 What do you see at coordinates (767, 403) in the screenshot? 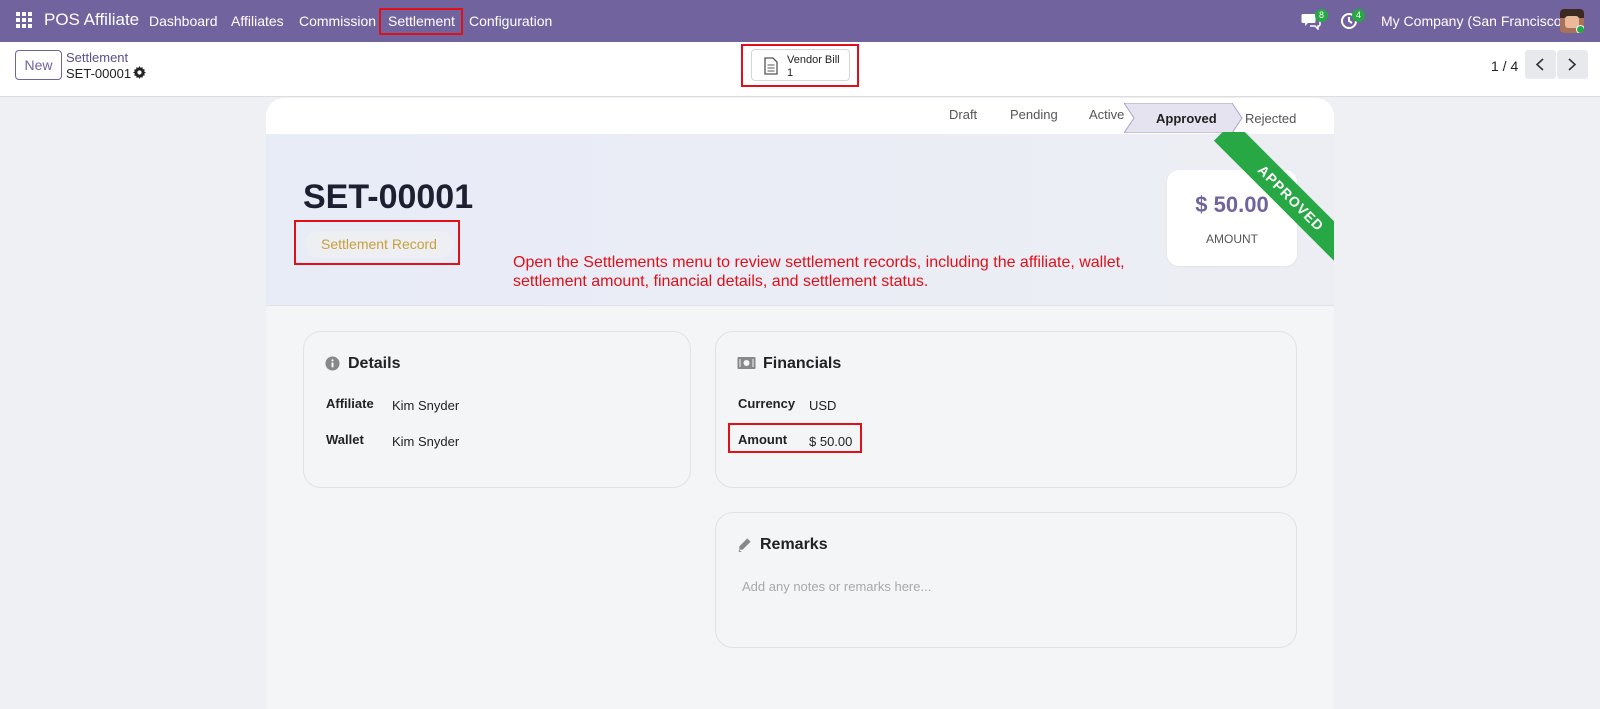
I see `currency-label: Currency` at bounding box center [767, 403].